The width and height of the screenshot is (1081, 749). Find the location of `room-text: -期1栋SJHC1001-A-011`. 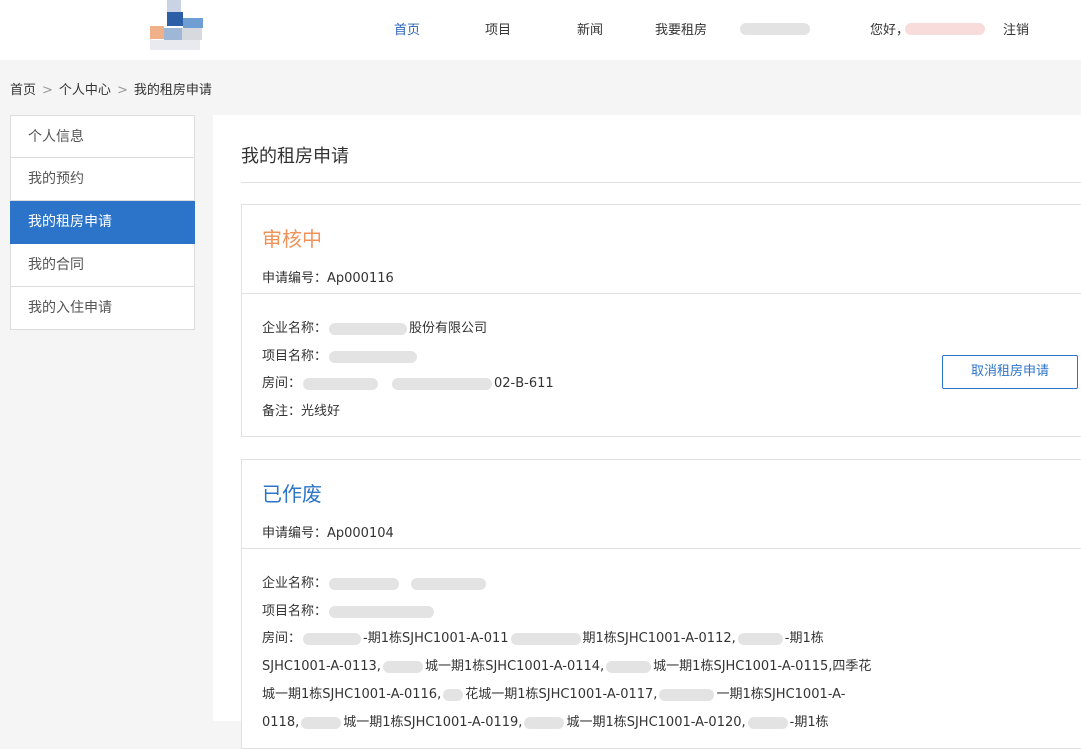

room-text: -期1栋SJHC1001-A-011 is located at coordinates (436, 638).